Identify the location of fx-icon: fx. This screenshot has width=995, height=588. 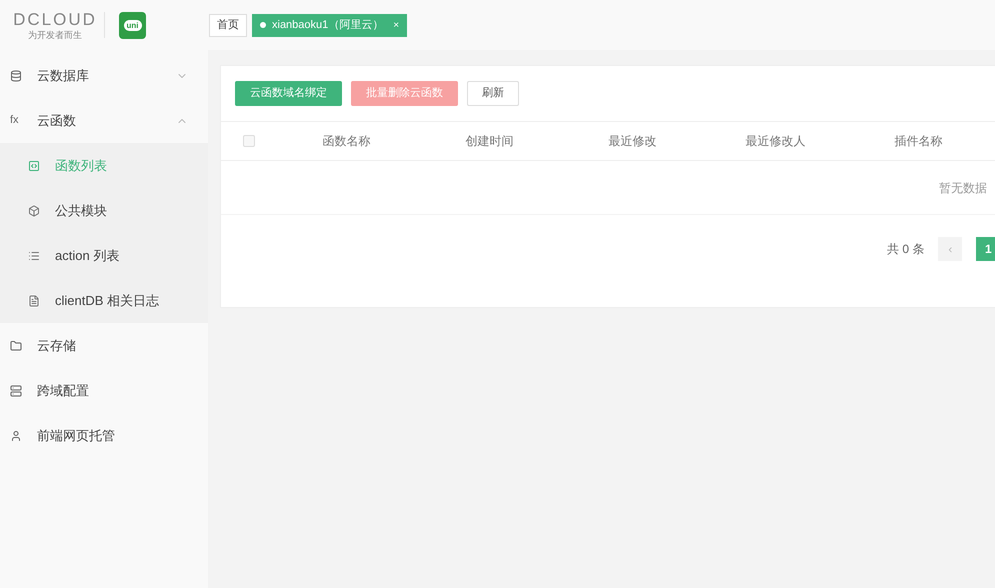
(16, 120).